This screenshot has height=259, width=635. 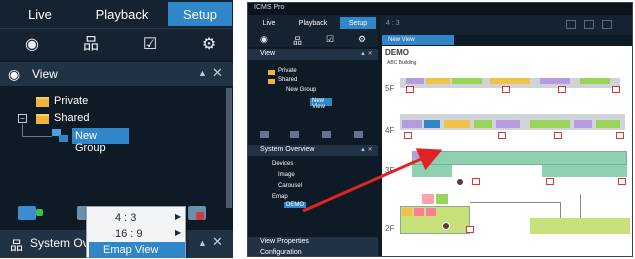 I want to click on overview-item-devices: Devices, so click(x=282, y=164).